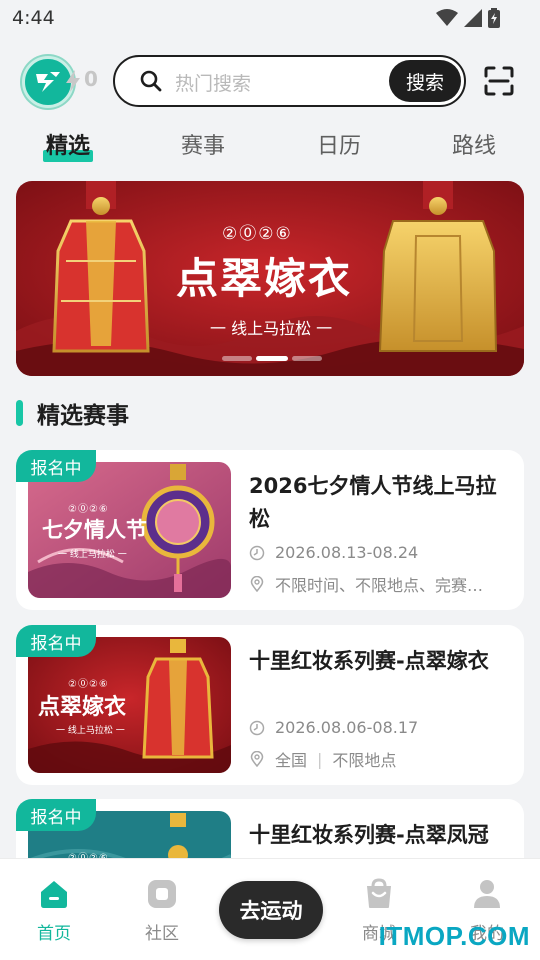  I want to click on status-time: 4:44, so click(33, 18).